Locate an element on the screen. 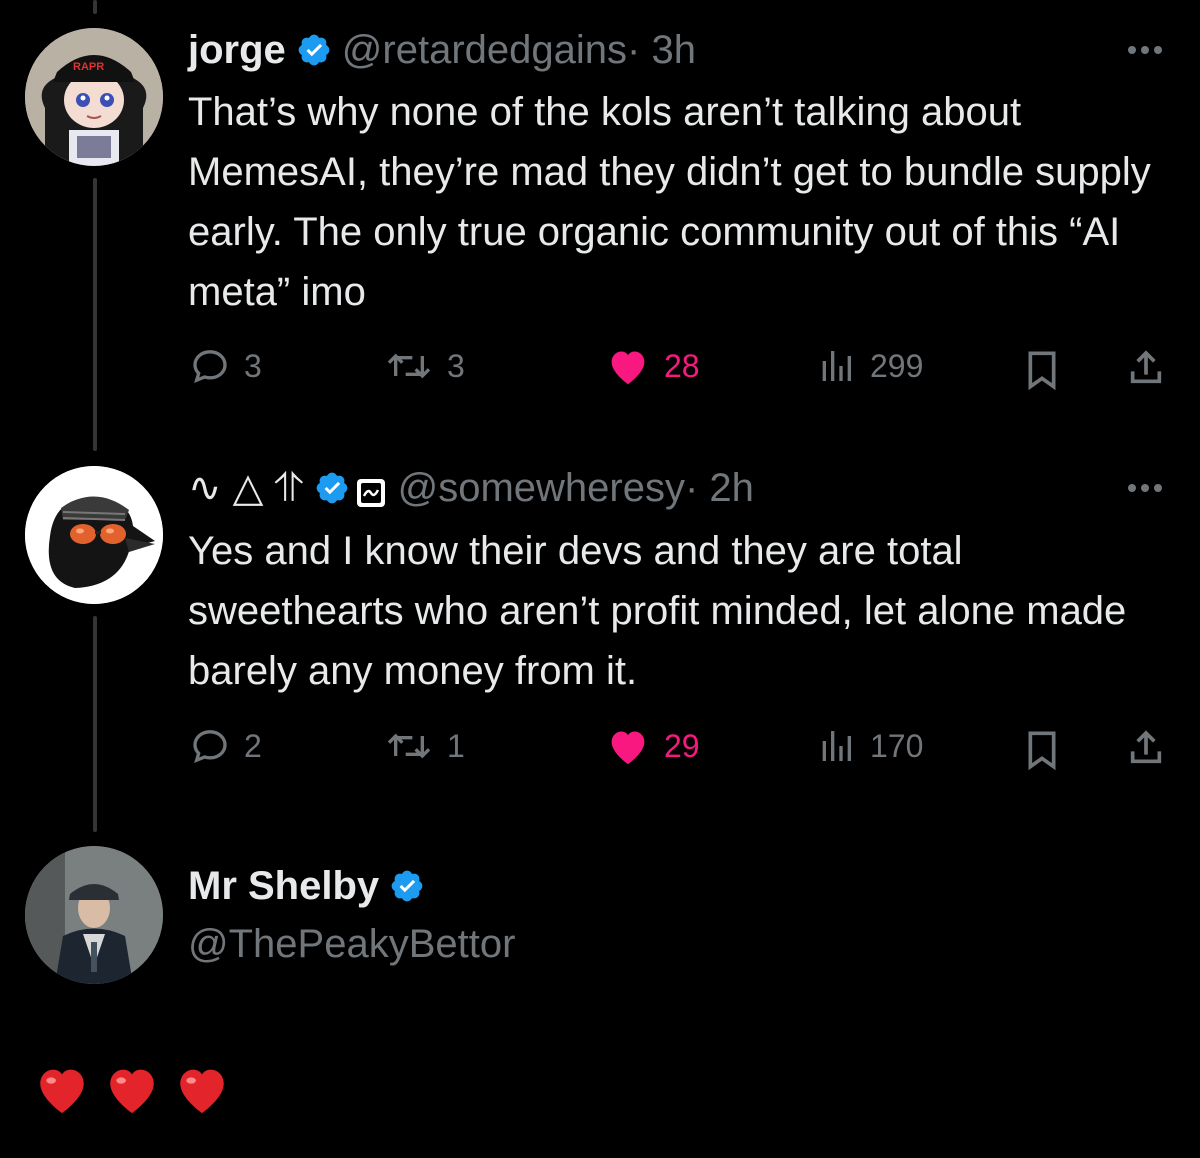  views-count: 299 is located at coordinates (897, 365).